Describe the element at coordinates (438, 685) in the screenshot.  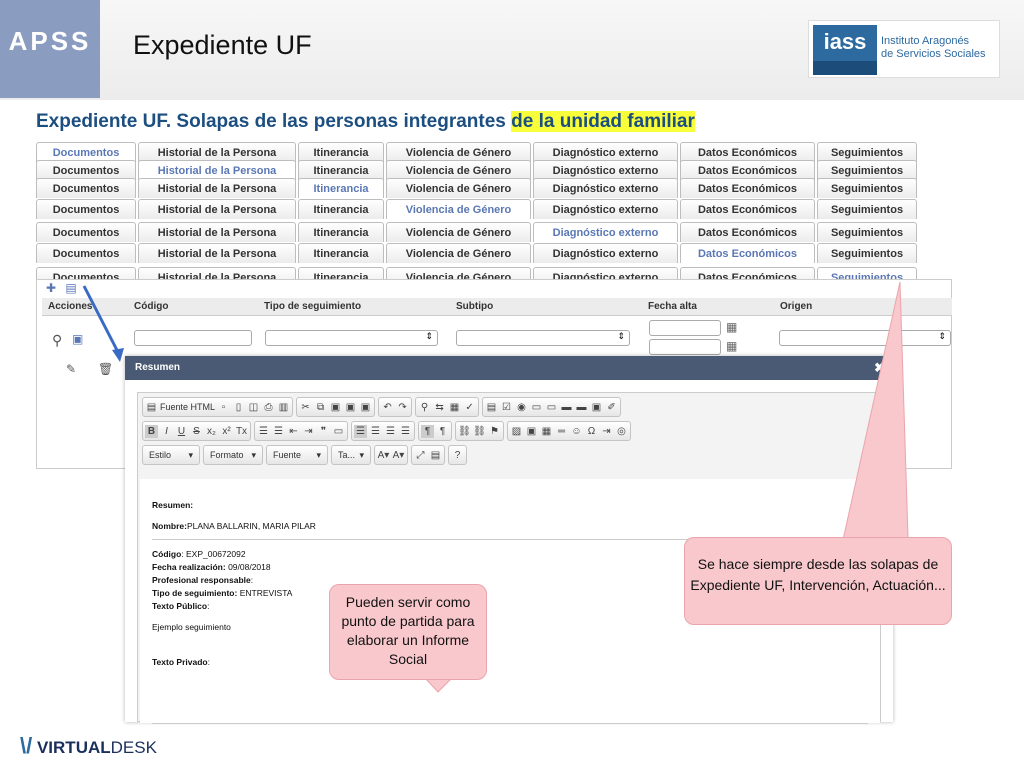
I see `callout-tail` at that location.